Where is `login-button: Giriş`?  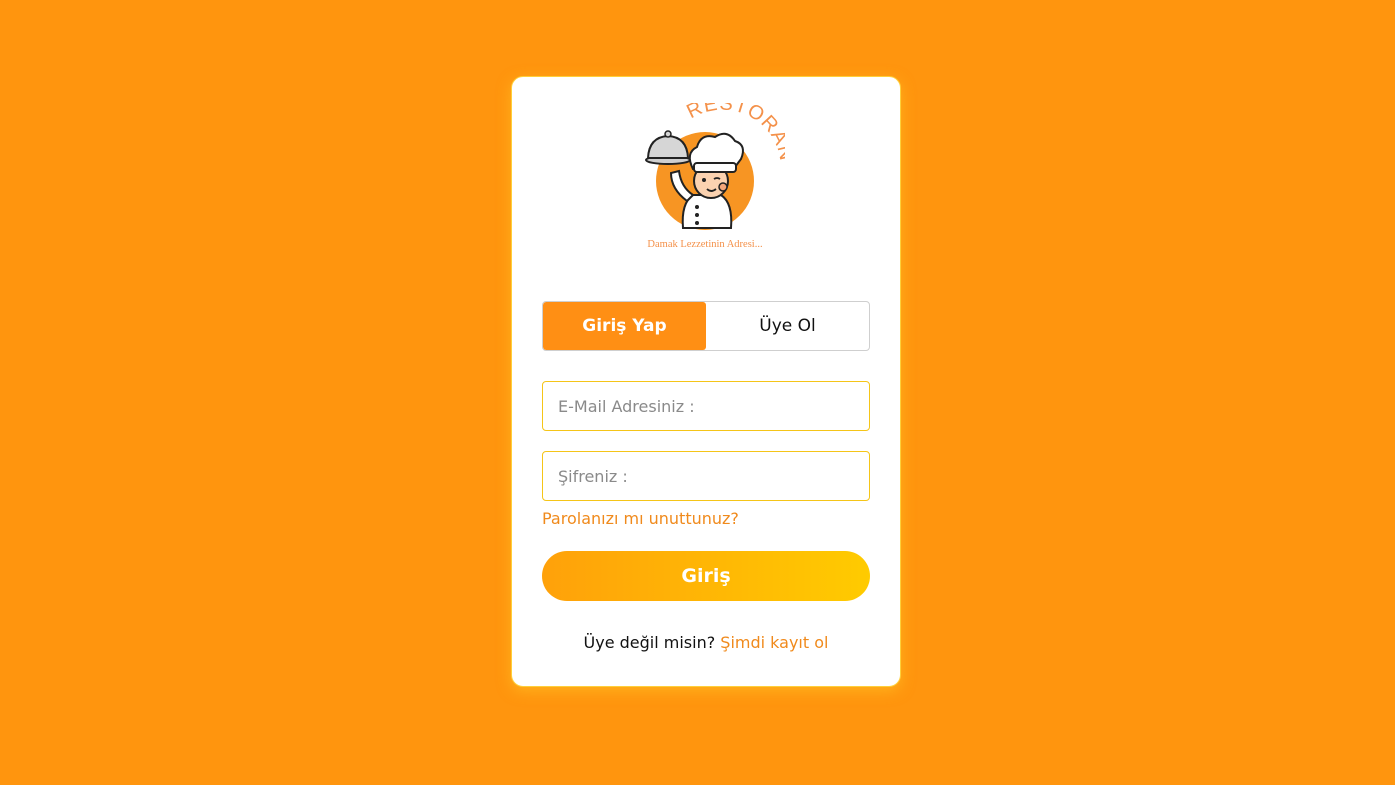 login-button: Giriş is located at coordinates (706, 576).